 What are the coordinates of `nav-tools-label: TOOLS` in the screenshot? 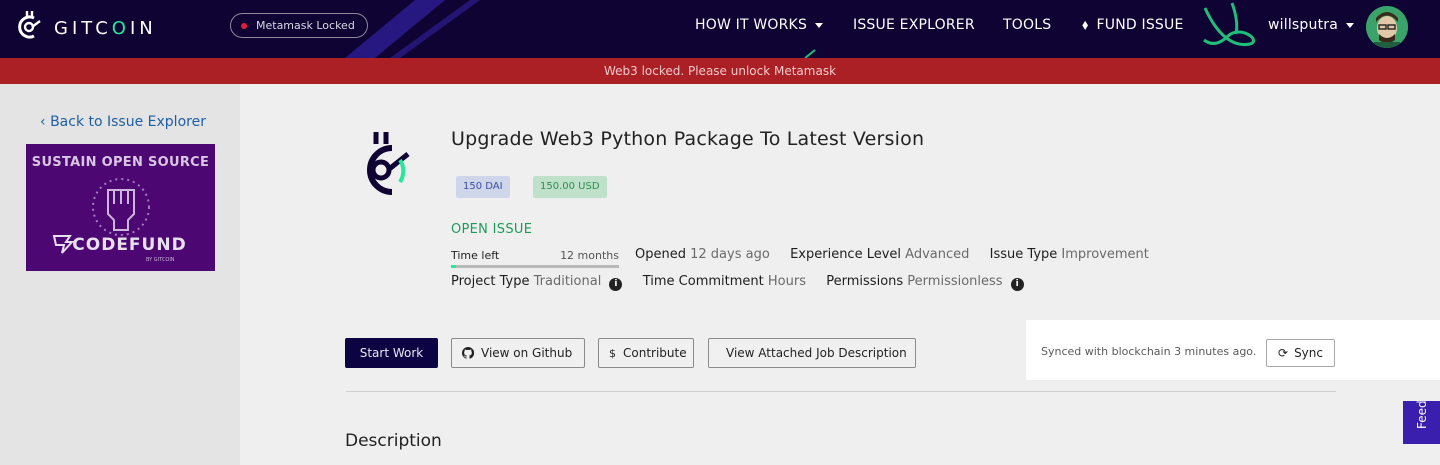 It's located at (1027, 25).